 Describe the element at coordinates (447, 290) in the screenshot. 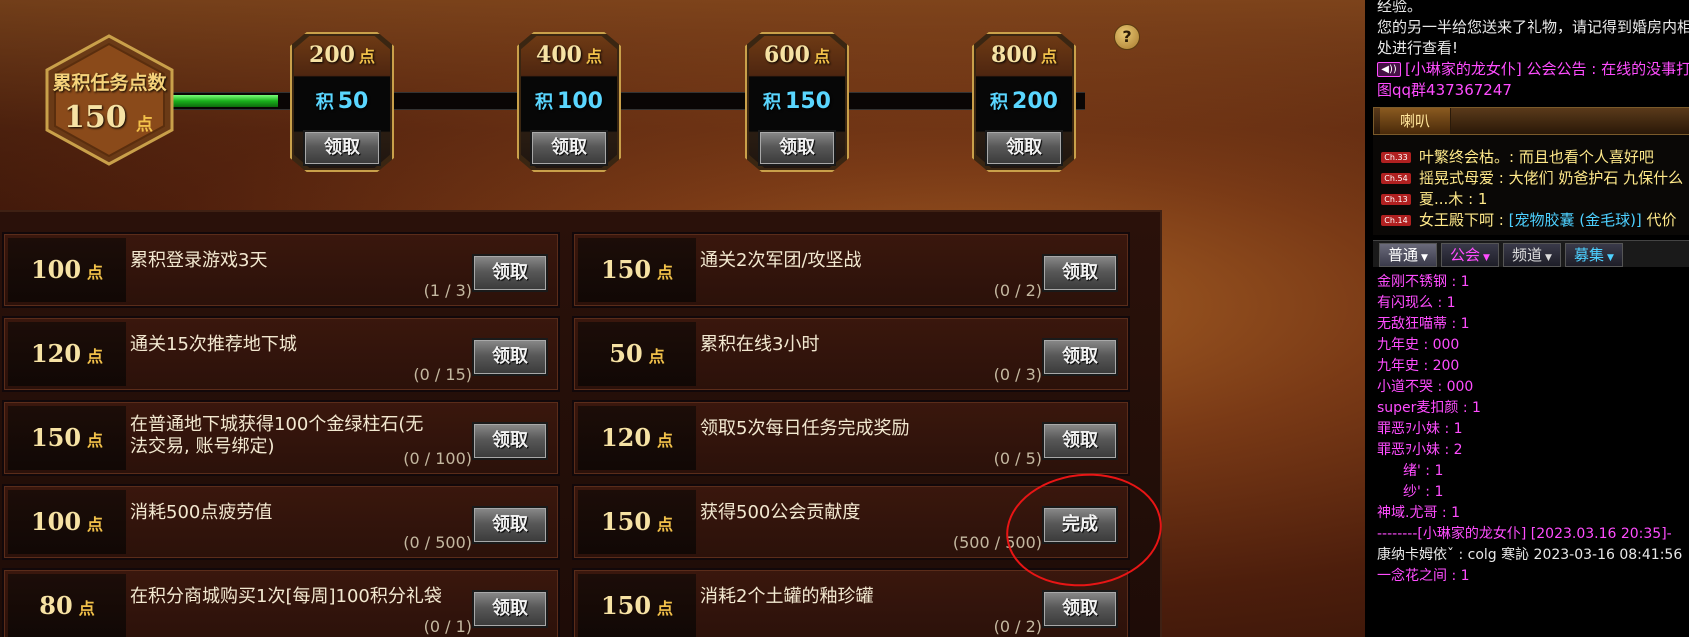

I see `quest-progress: (1 / 3)` at that location.